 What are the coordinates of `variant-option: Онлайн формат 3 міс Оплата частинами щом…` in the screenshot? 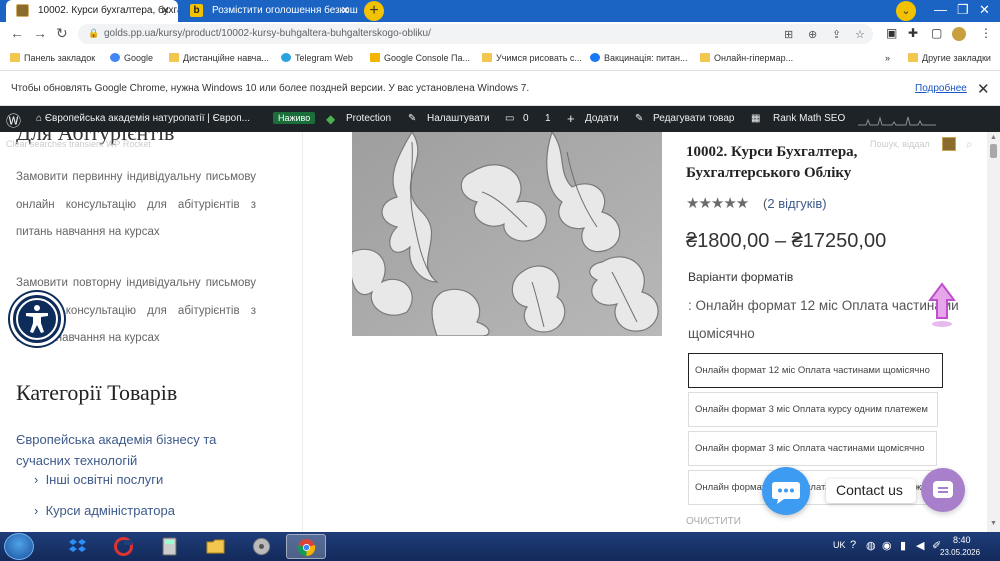 It's located at (812, 448).